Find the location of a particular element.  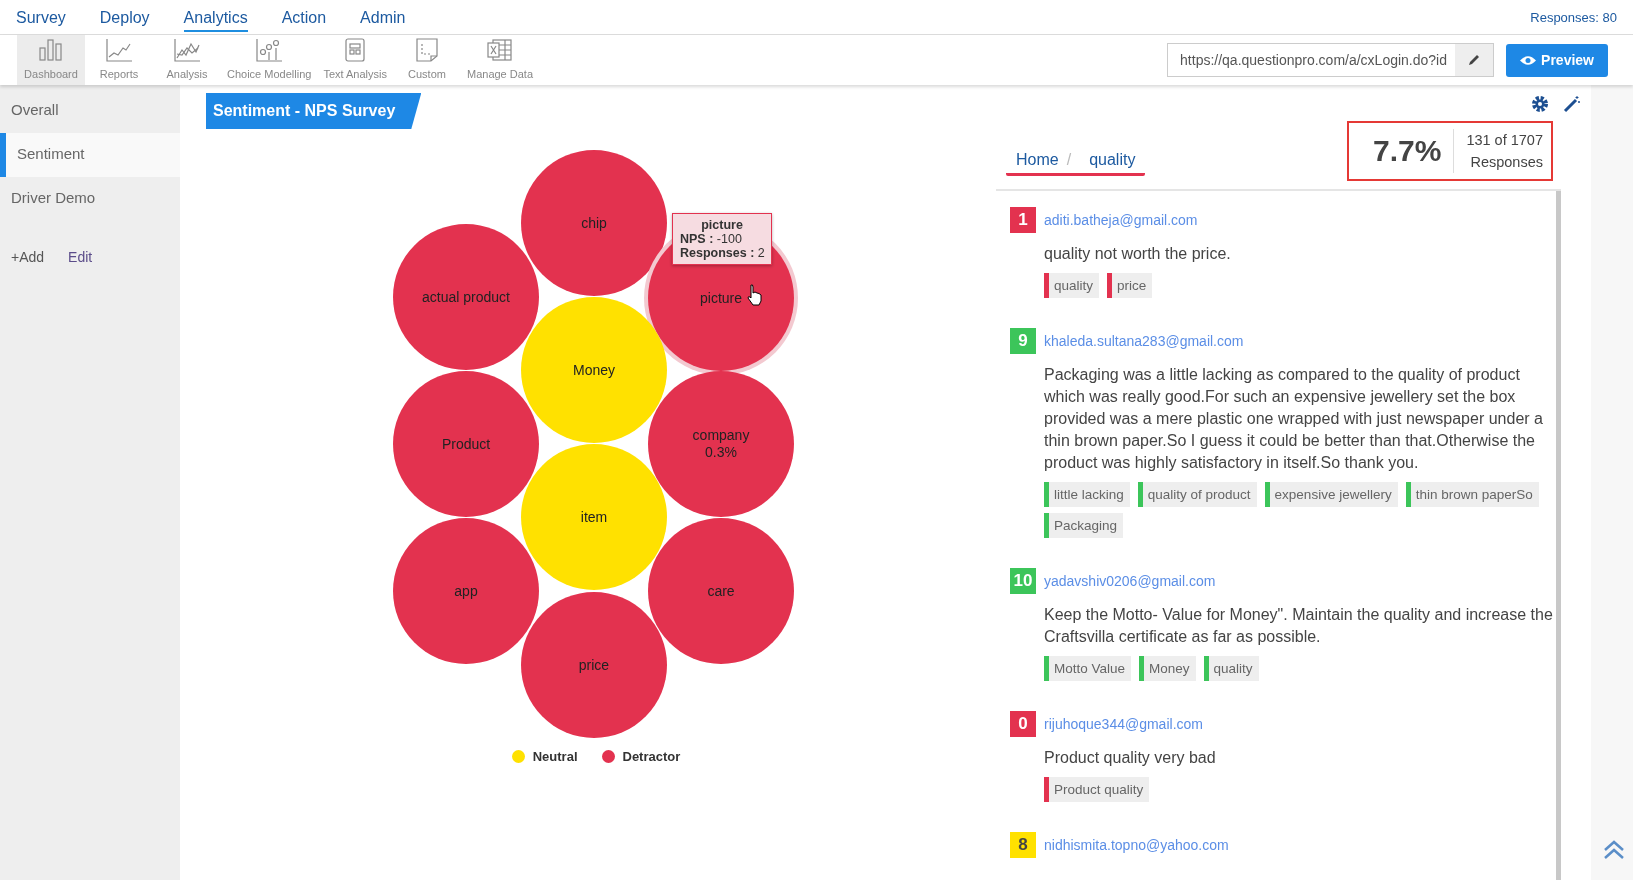

keyword-tag: Packaging is located at coordinates (1084, 525).